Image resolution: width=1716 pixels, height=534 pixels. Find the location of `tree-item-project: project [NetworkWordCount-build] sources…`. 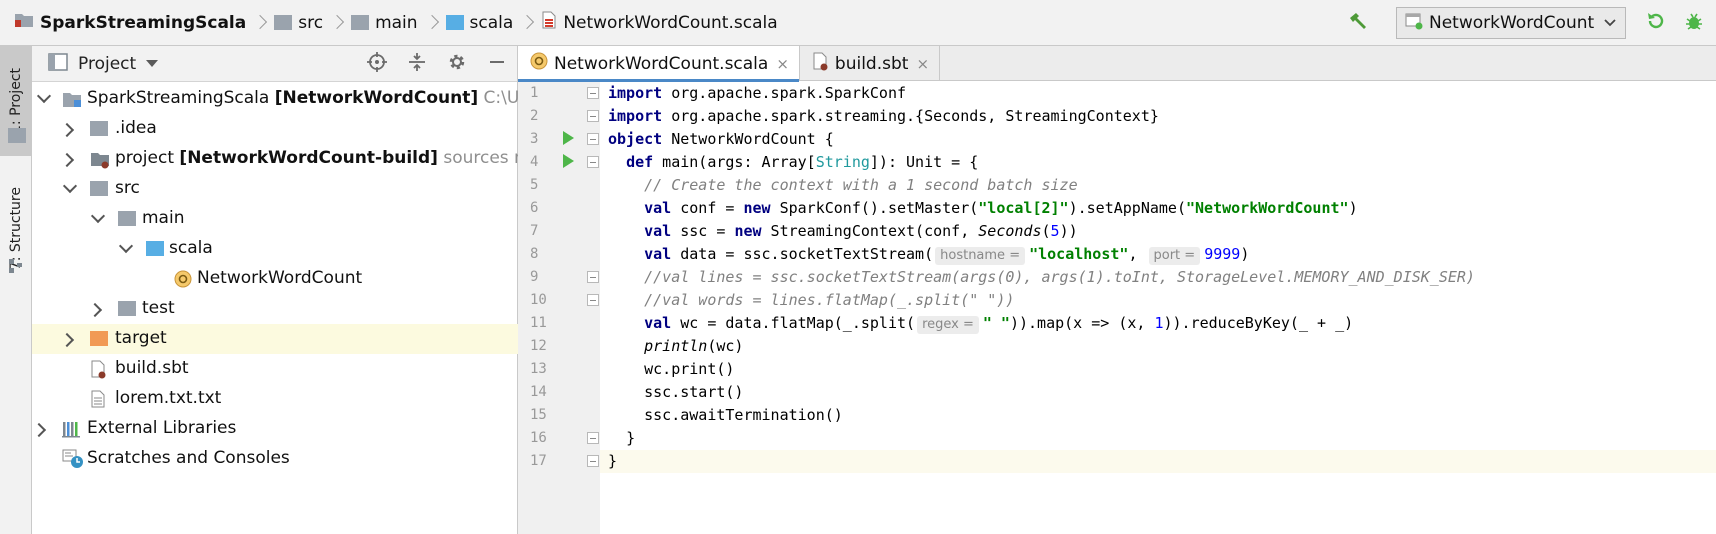

tree-item-project: project [NetworkWordCount-build] sources… is located at coordinates (275, 159).